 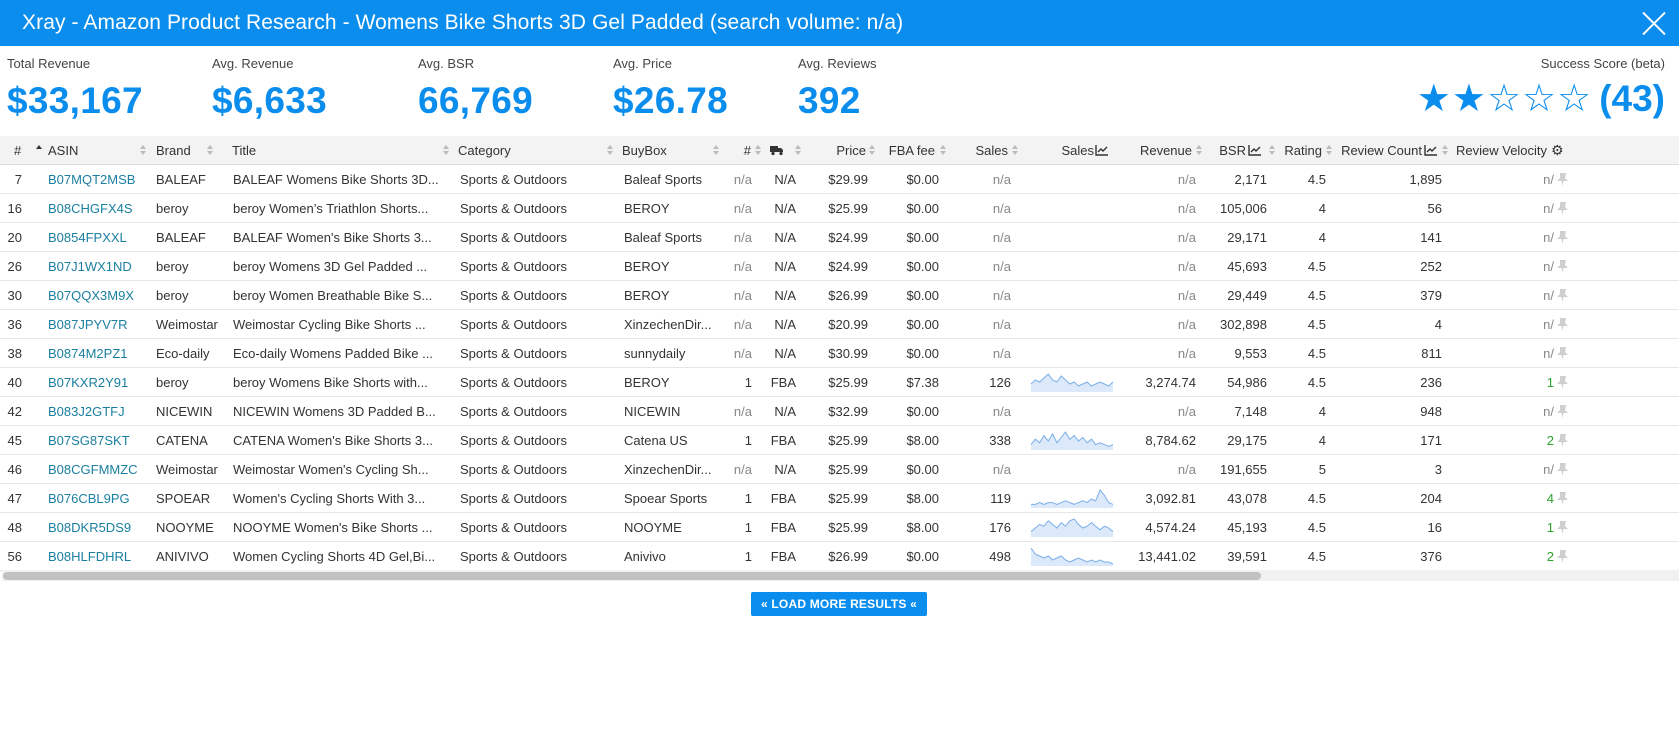 What do you see at coordinates (1433, 99) in the screenshot?
I see `star-filled-icon: ★` at bounding box center [1433, 99].